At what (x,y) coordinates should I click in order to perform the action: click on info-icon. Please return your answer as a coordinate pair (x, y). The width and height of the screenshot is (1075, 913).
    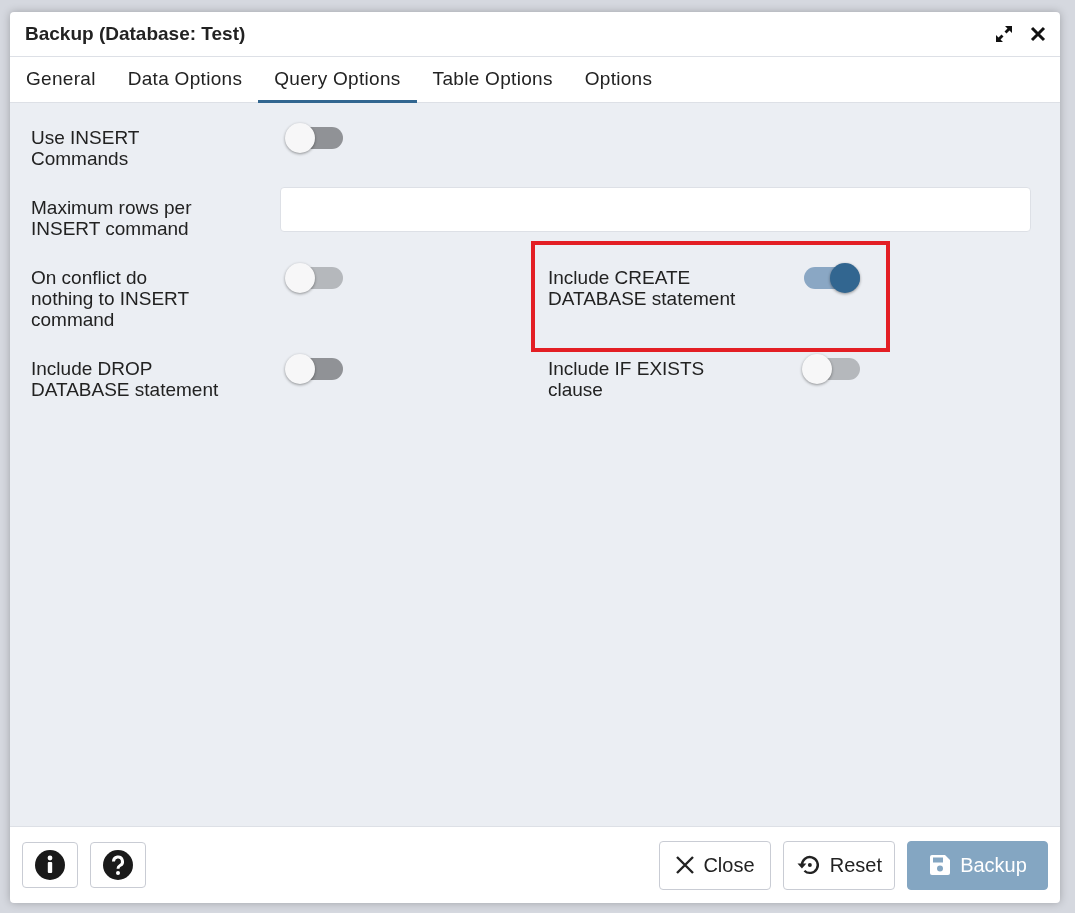
    Looking at the image, I should click on (50, 865).